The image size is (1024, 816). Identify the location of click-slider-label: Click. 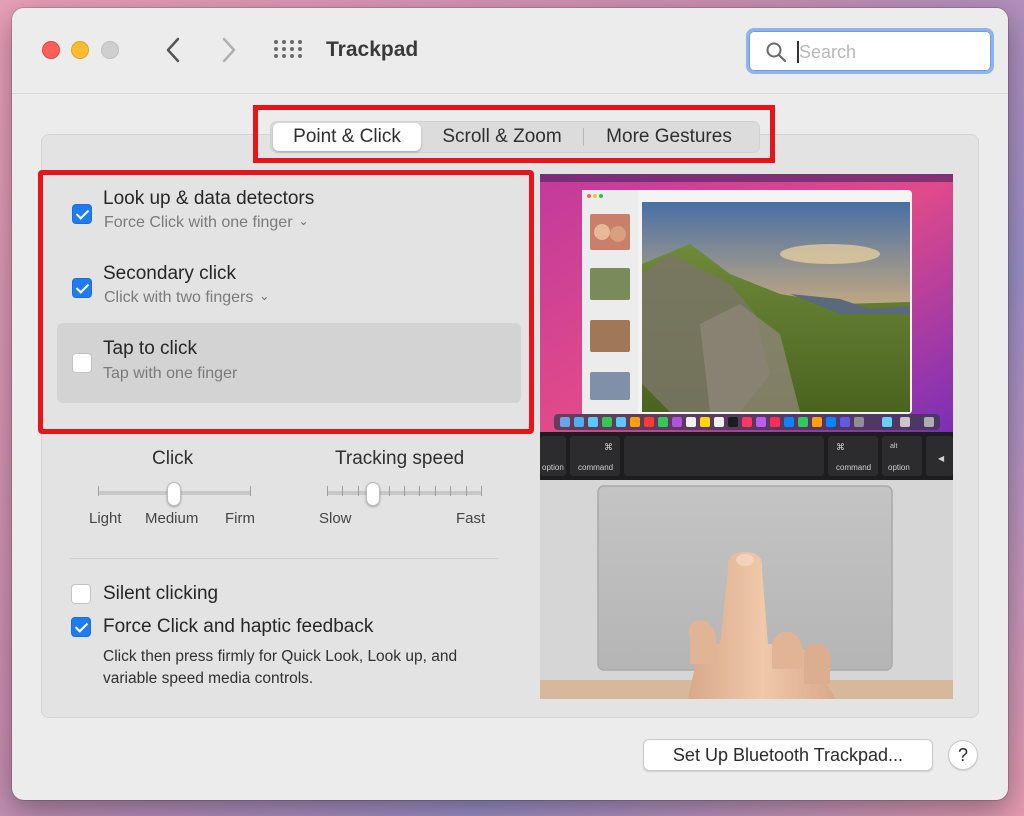
(173, 458).